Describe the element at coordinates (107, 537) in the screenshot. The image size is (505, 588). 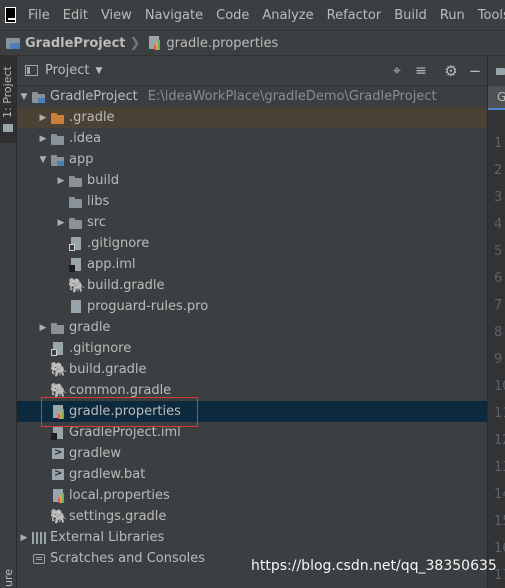
I see `tree-item-label: External Libraries` at that location.